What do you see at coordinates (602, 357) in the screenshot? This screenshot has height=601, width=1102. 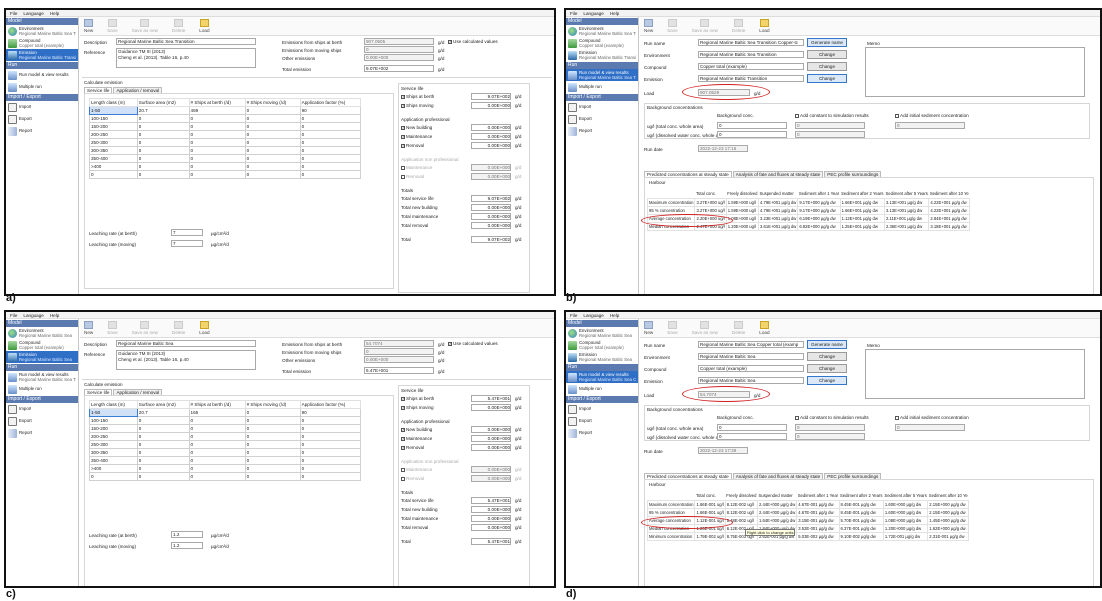 I see `sidebar-item-emission: Emission Regional Marine Baltic Sea` at bounding box center [602, 357].